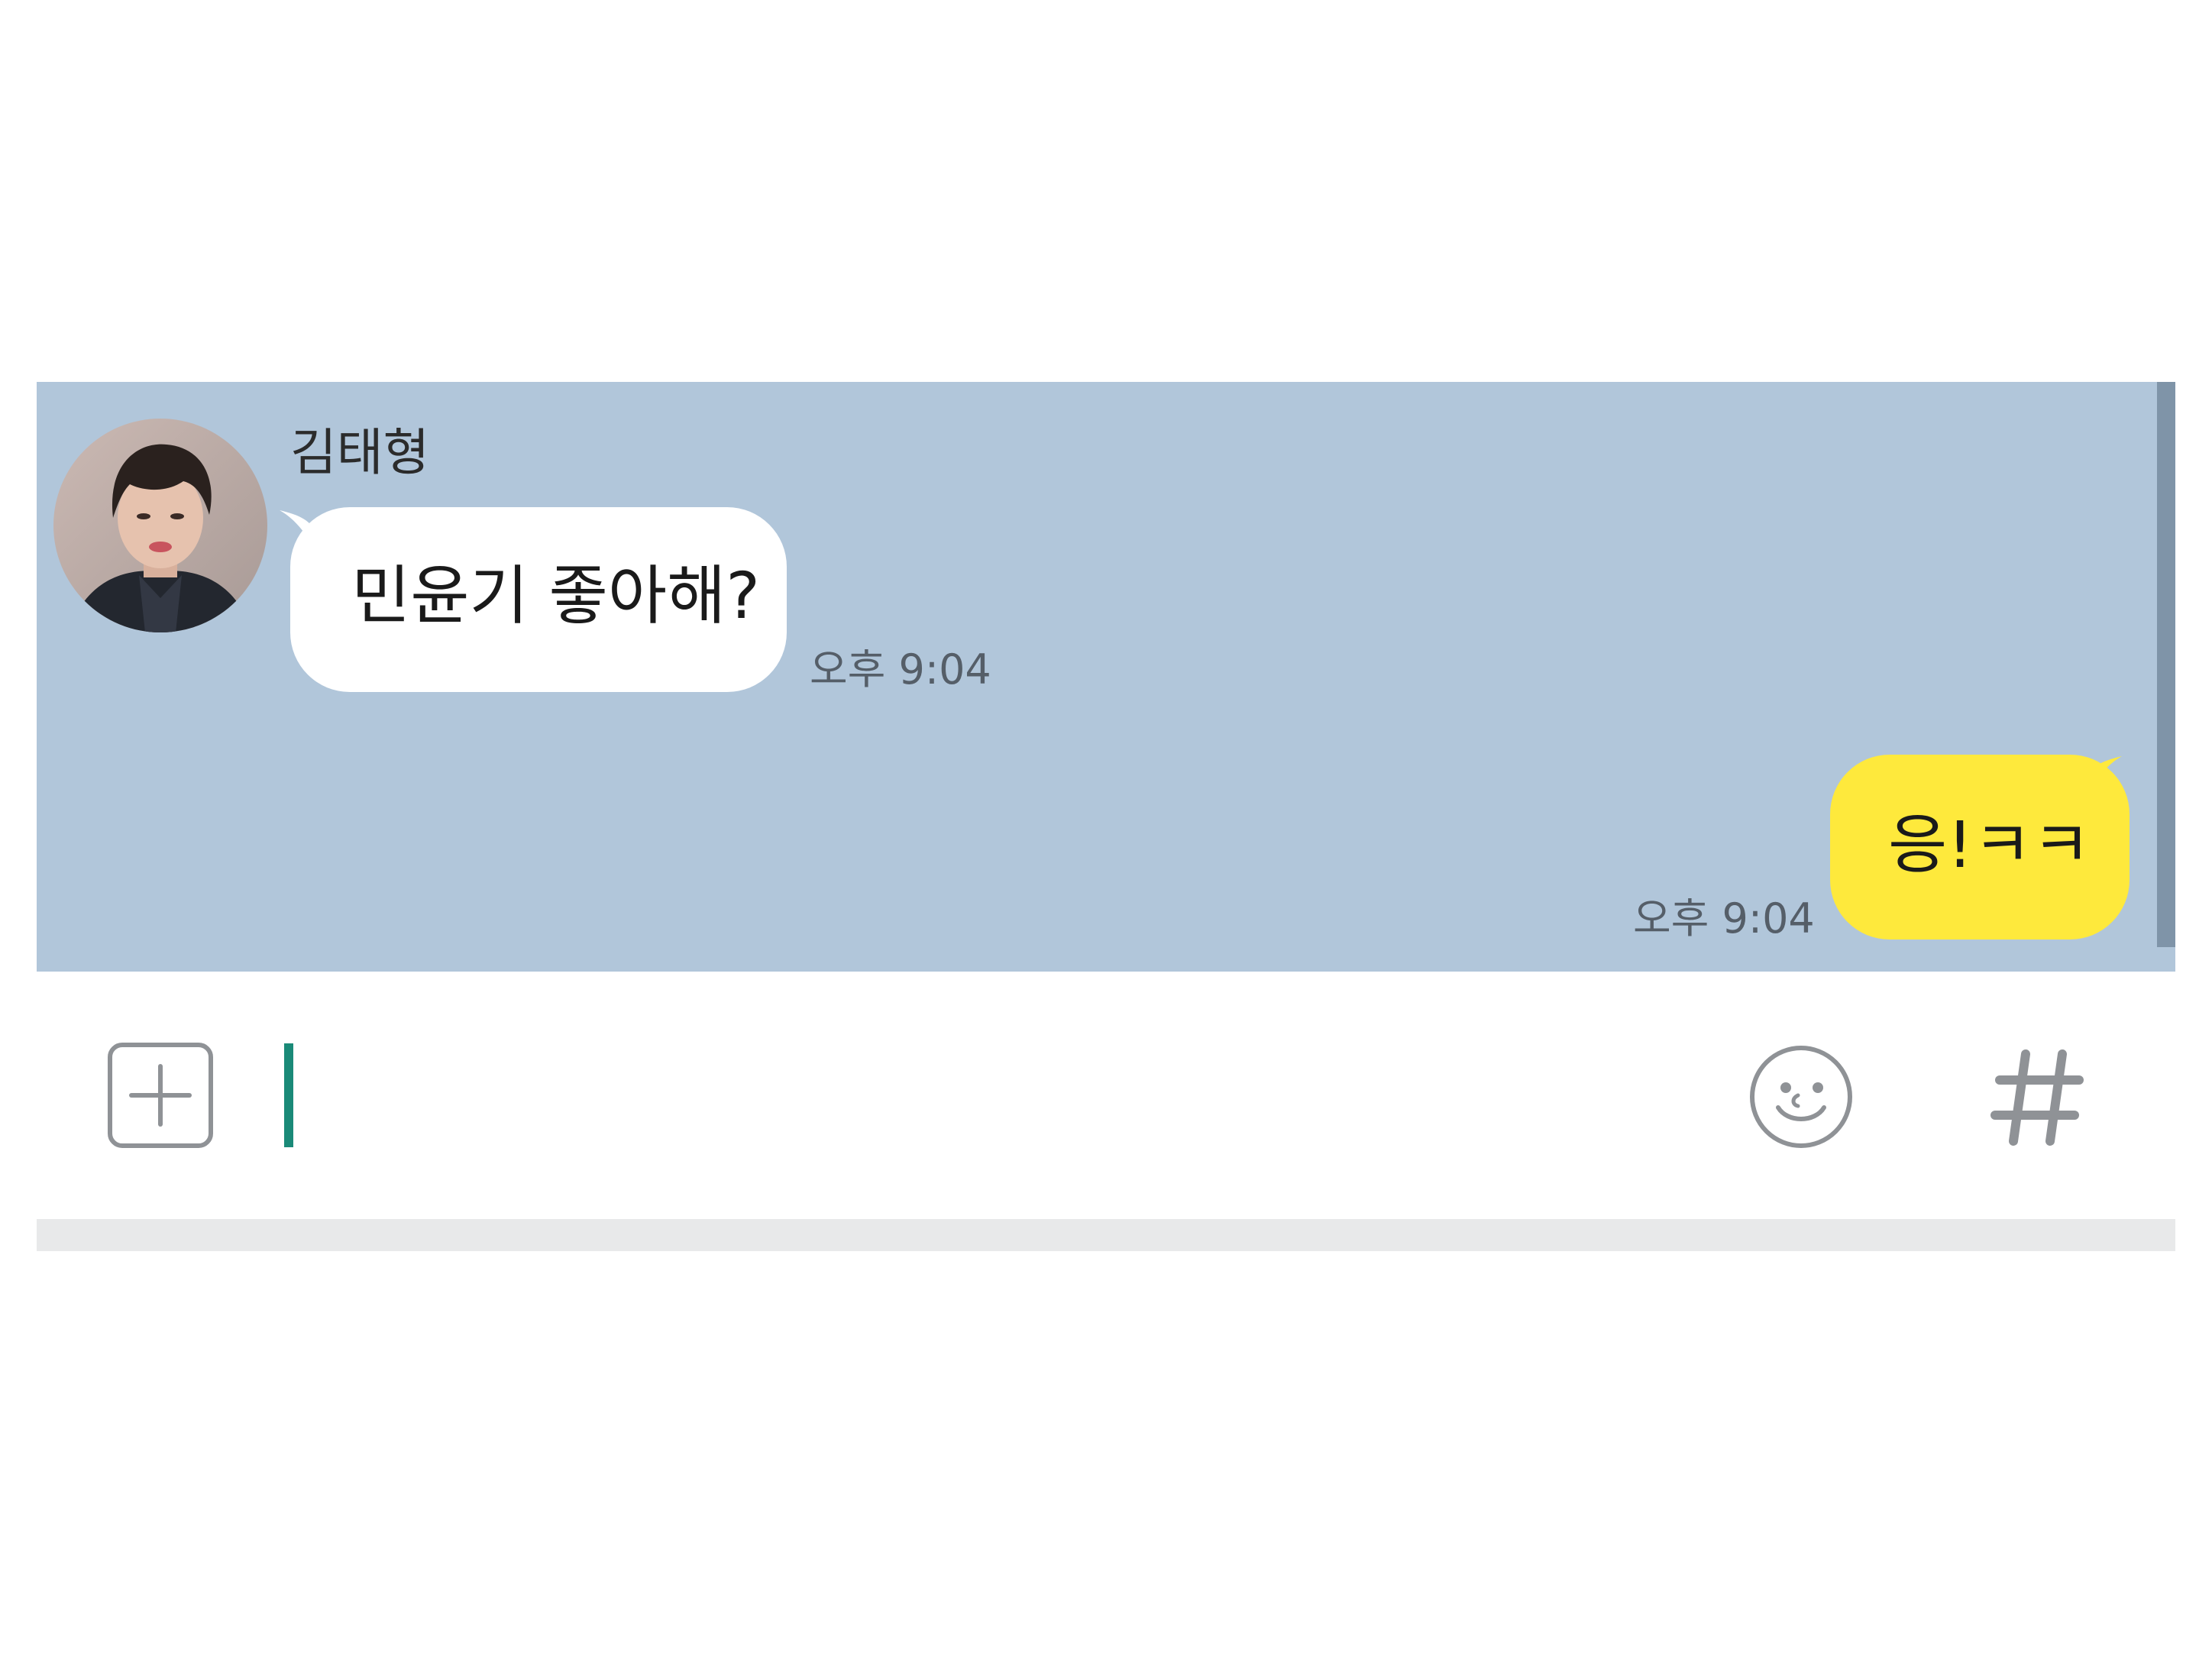 This screenshot has height=1659, width=2212. Describe the element at coordinates (360, 453) in the screenshot. I see `sender-name: 김태형` at that location.